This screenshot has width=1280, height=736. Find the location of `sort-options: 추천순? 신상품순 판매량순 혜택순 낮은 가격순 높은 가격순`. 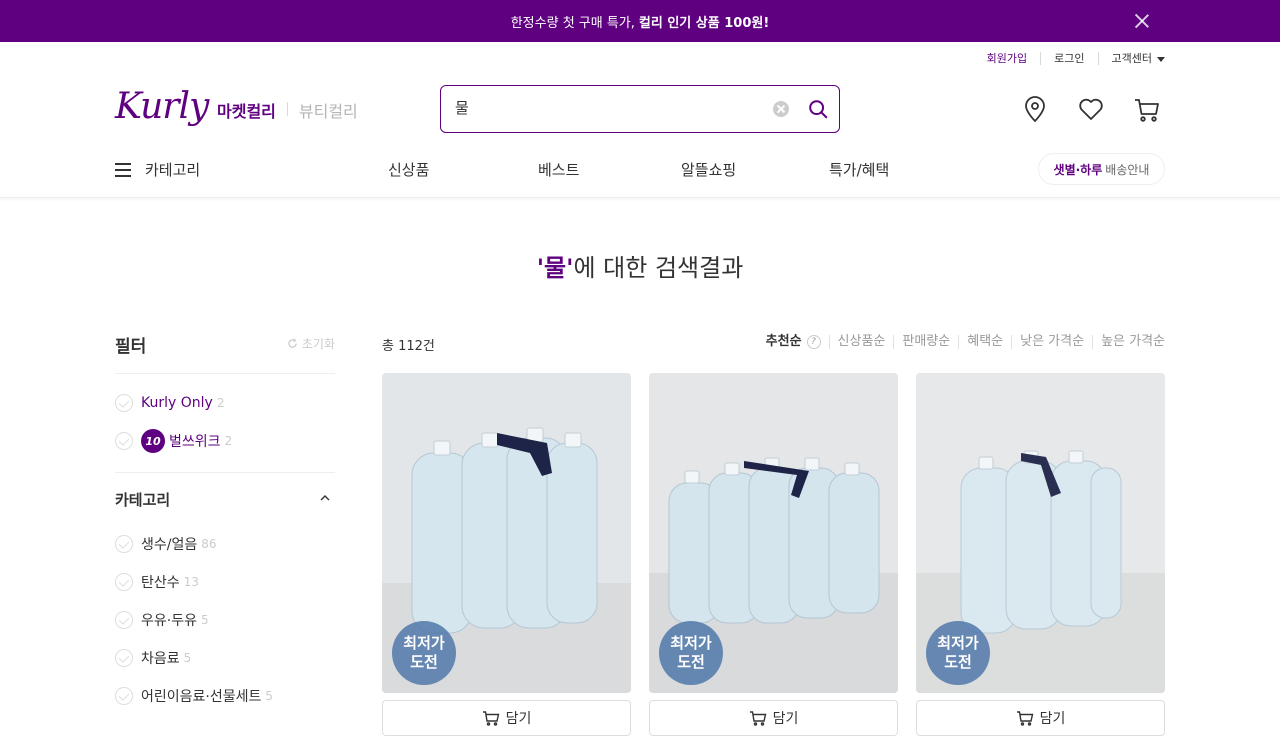

sort-options: 추천순? 신상품순 판매량순 혜택순 낮은 가격순 높은 가격순 is located at coordinates (965, 342).